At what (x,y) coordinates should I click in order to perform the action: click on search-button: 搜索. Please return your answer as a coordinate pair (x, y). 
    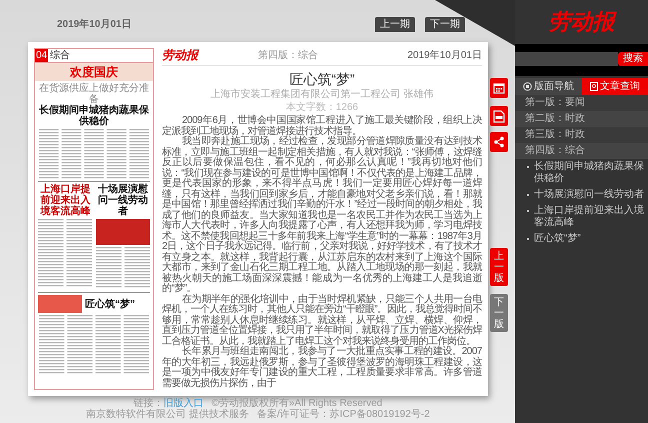
    Looking at the image, I should click on (633, 59).